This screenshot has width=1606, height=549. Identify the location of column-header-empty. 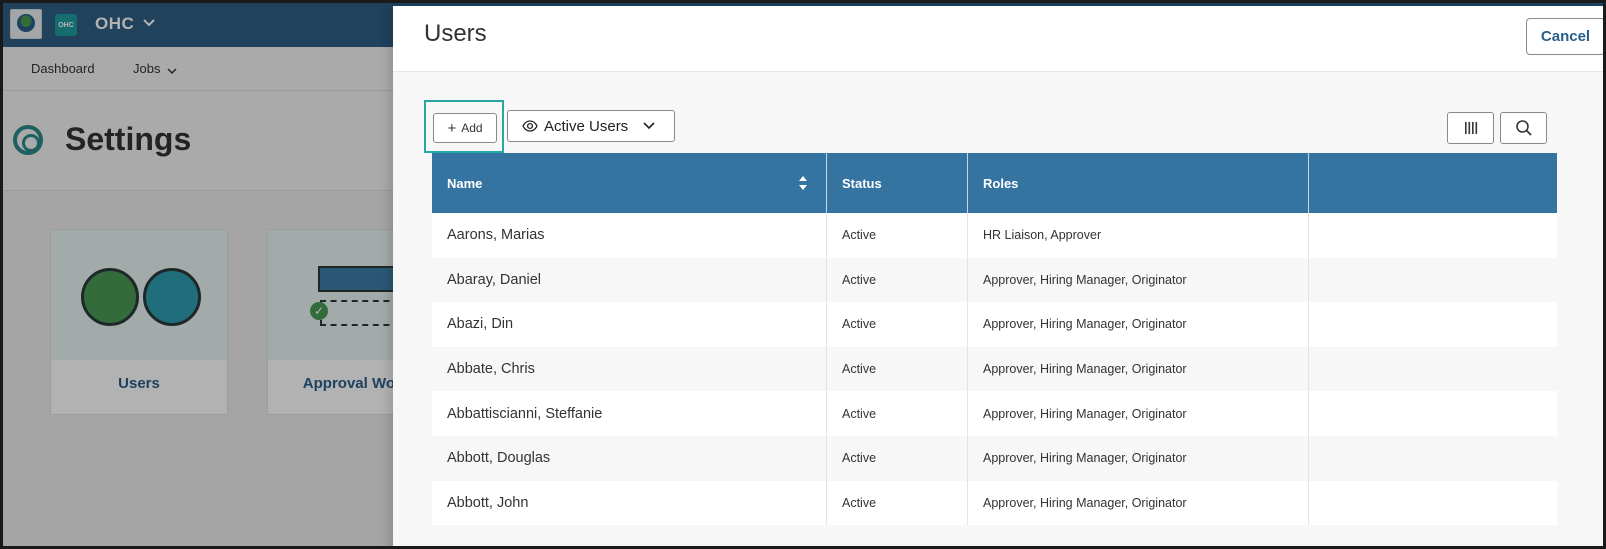
(1433, 183).